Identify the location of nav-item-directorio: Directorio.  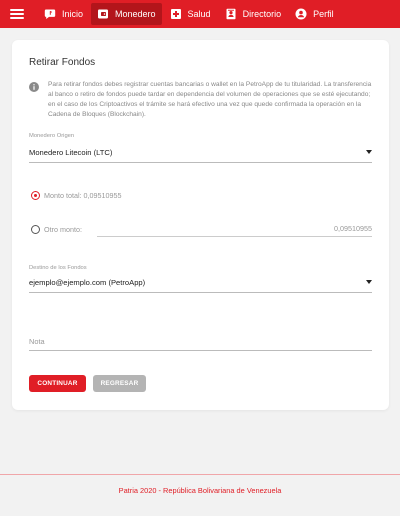
(253, 14).